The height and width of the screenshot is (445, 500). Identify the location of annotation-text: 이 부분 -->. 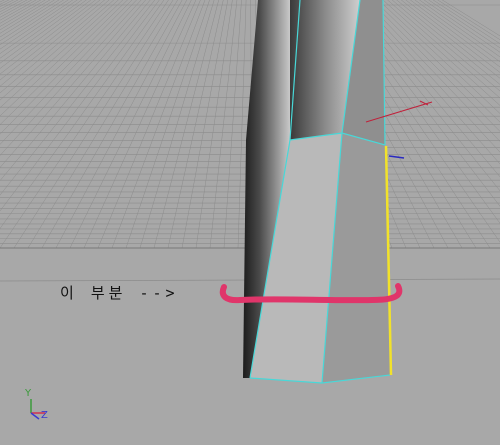
(119, 293).